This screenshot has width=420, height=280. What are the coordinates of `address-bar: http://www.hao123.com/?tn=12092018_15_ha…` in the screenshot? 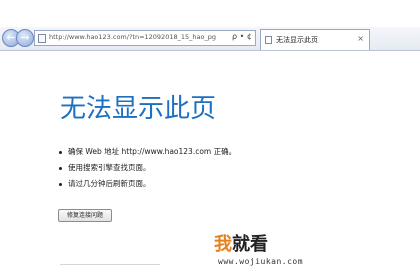 It's located at (145, 38).